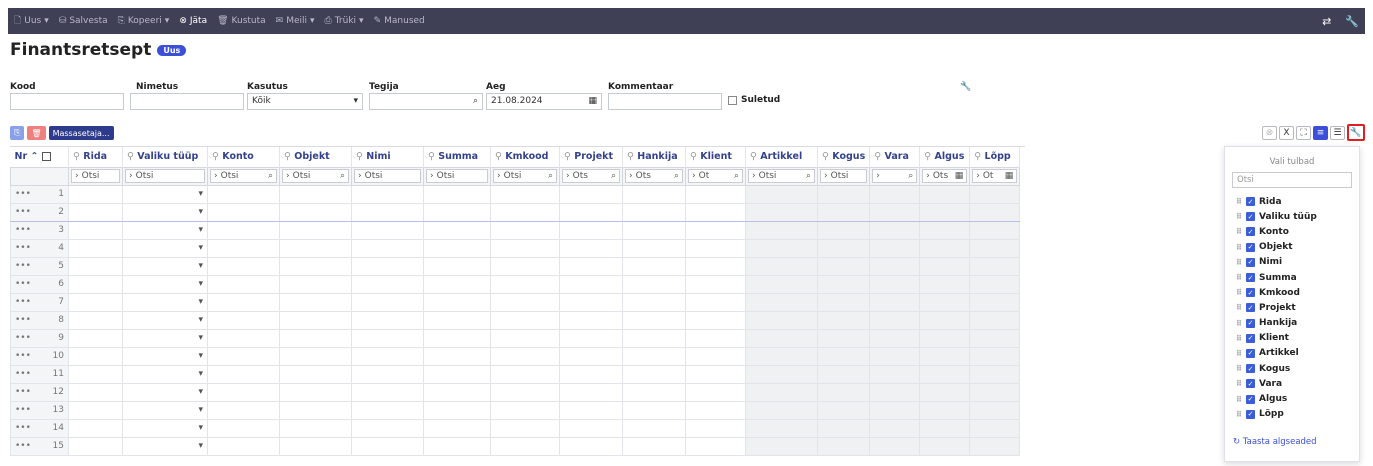  What do you see at coordinates (95, 157) in the screenshot?
I see `col-header-rida: ⚲ Rida` at bounding box center [95, 157].